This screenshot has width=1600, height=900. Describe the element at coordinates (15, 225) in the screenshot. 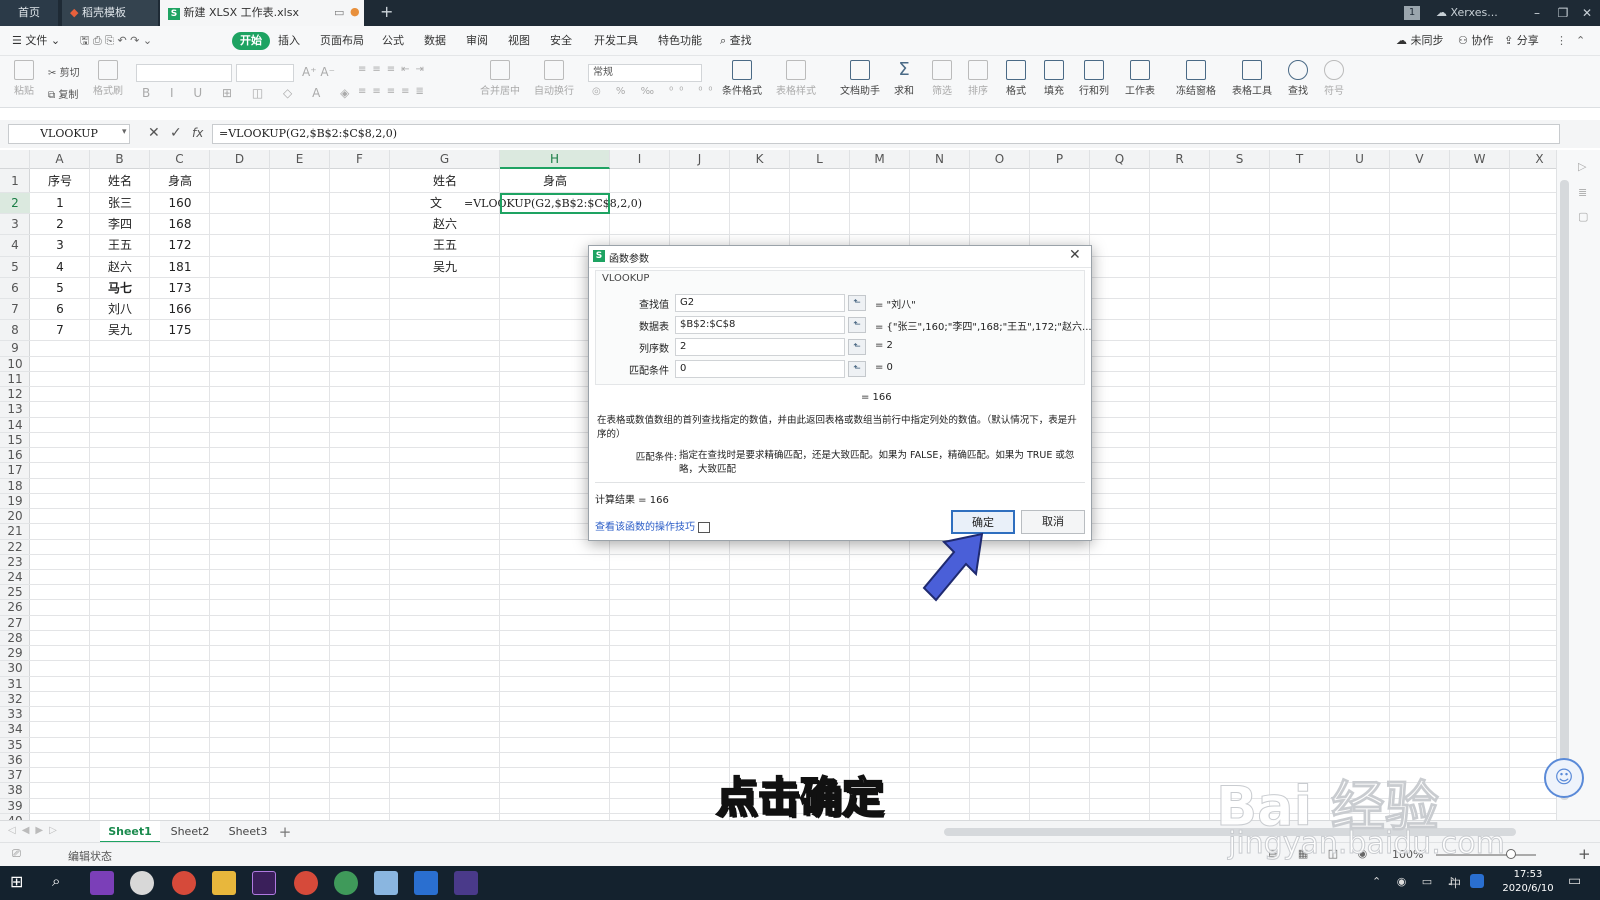

I see `row-header-3: 3` at that location.